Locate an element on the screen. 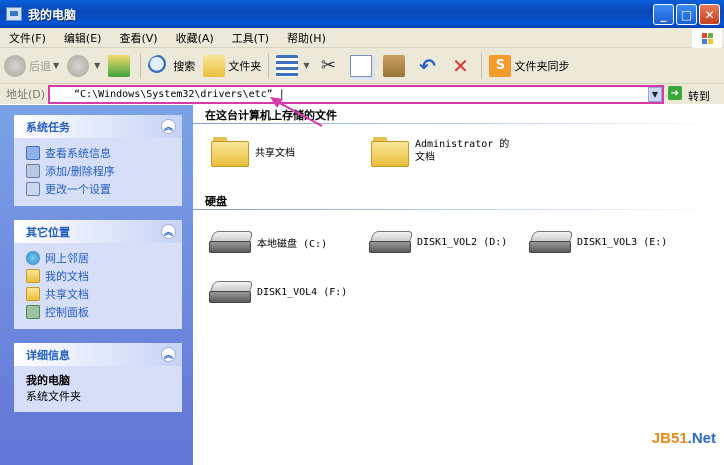  folders-label: 文件夹 is located at coordinates (245, 66).